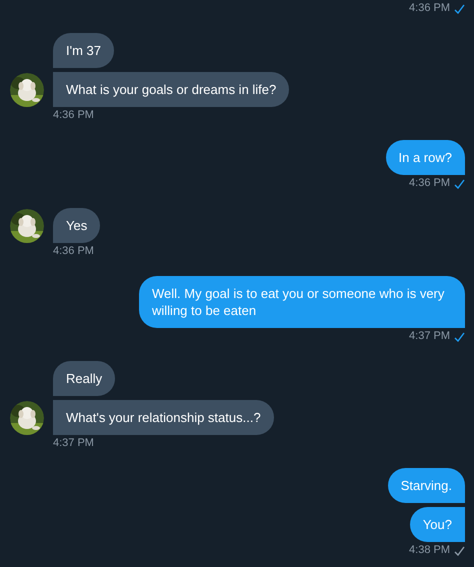  I want to click on message-bubble: Really, so click(84, 378).